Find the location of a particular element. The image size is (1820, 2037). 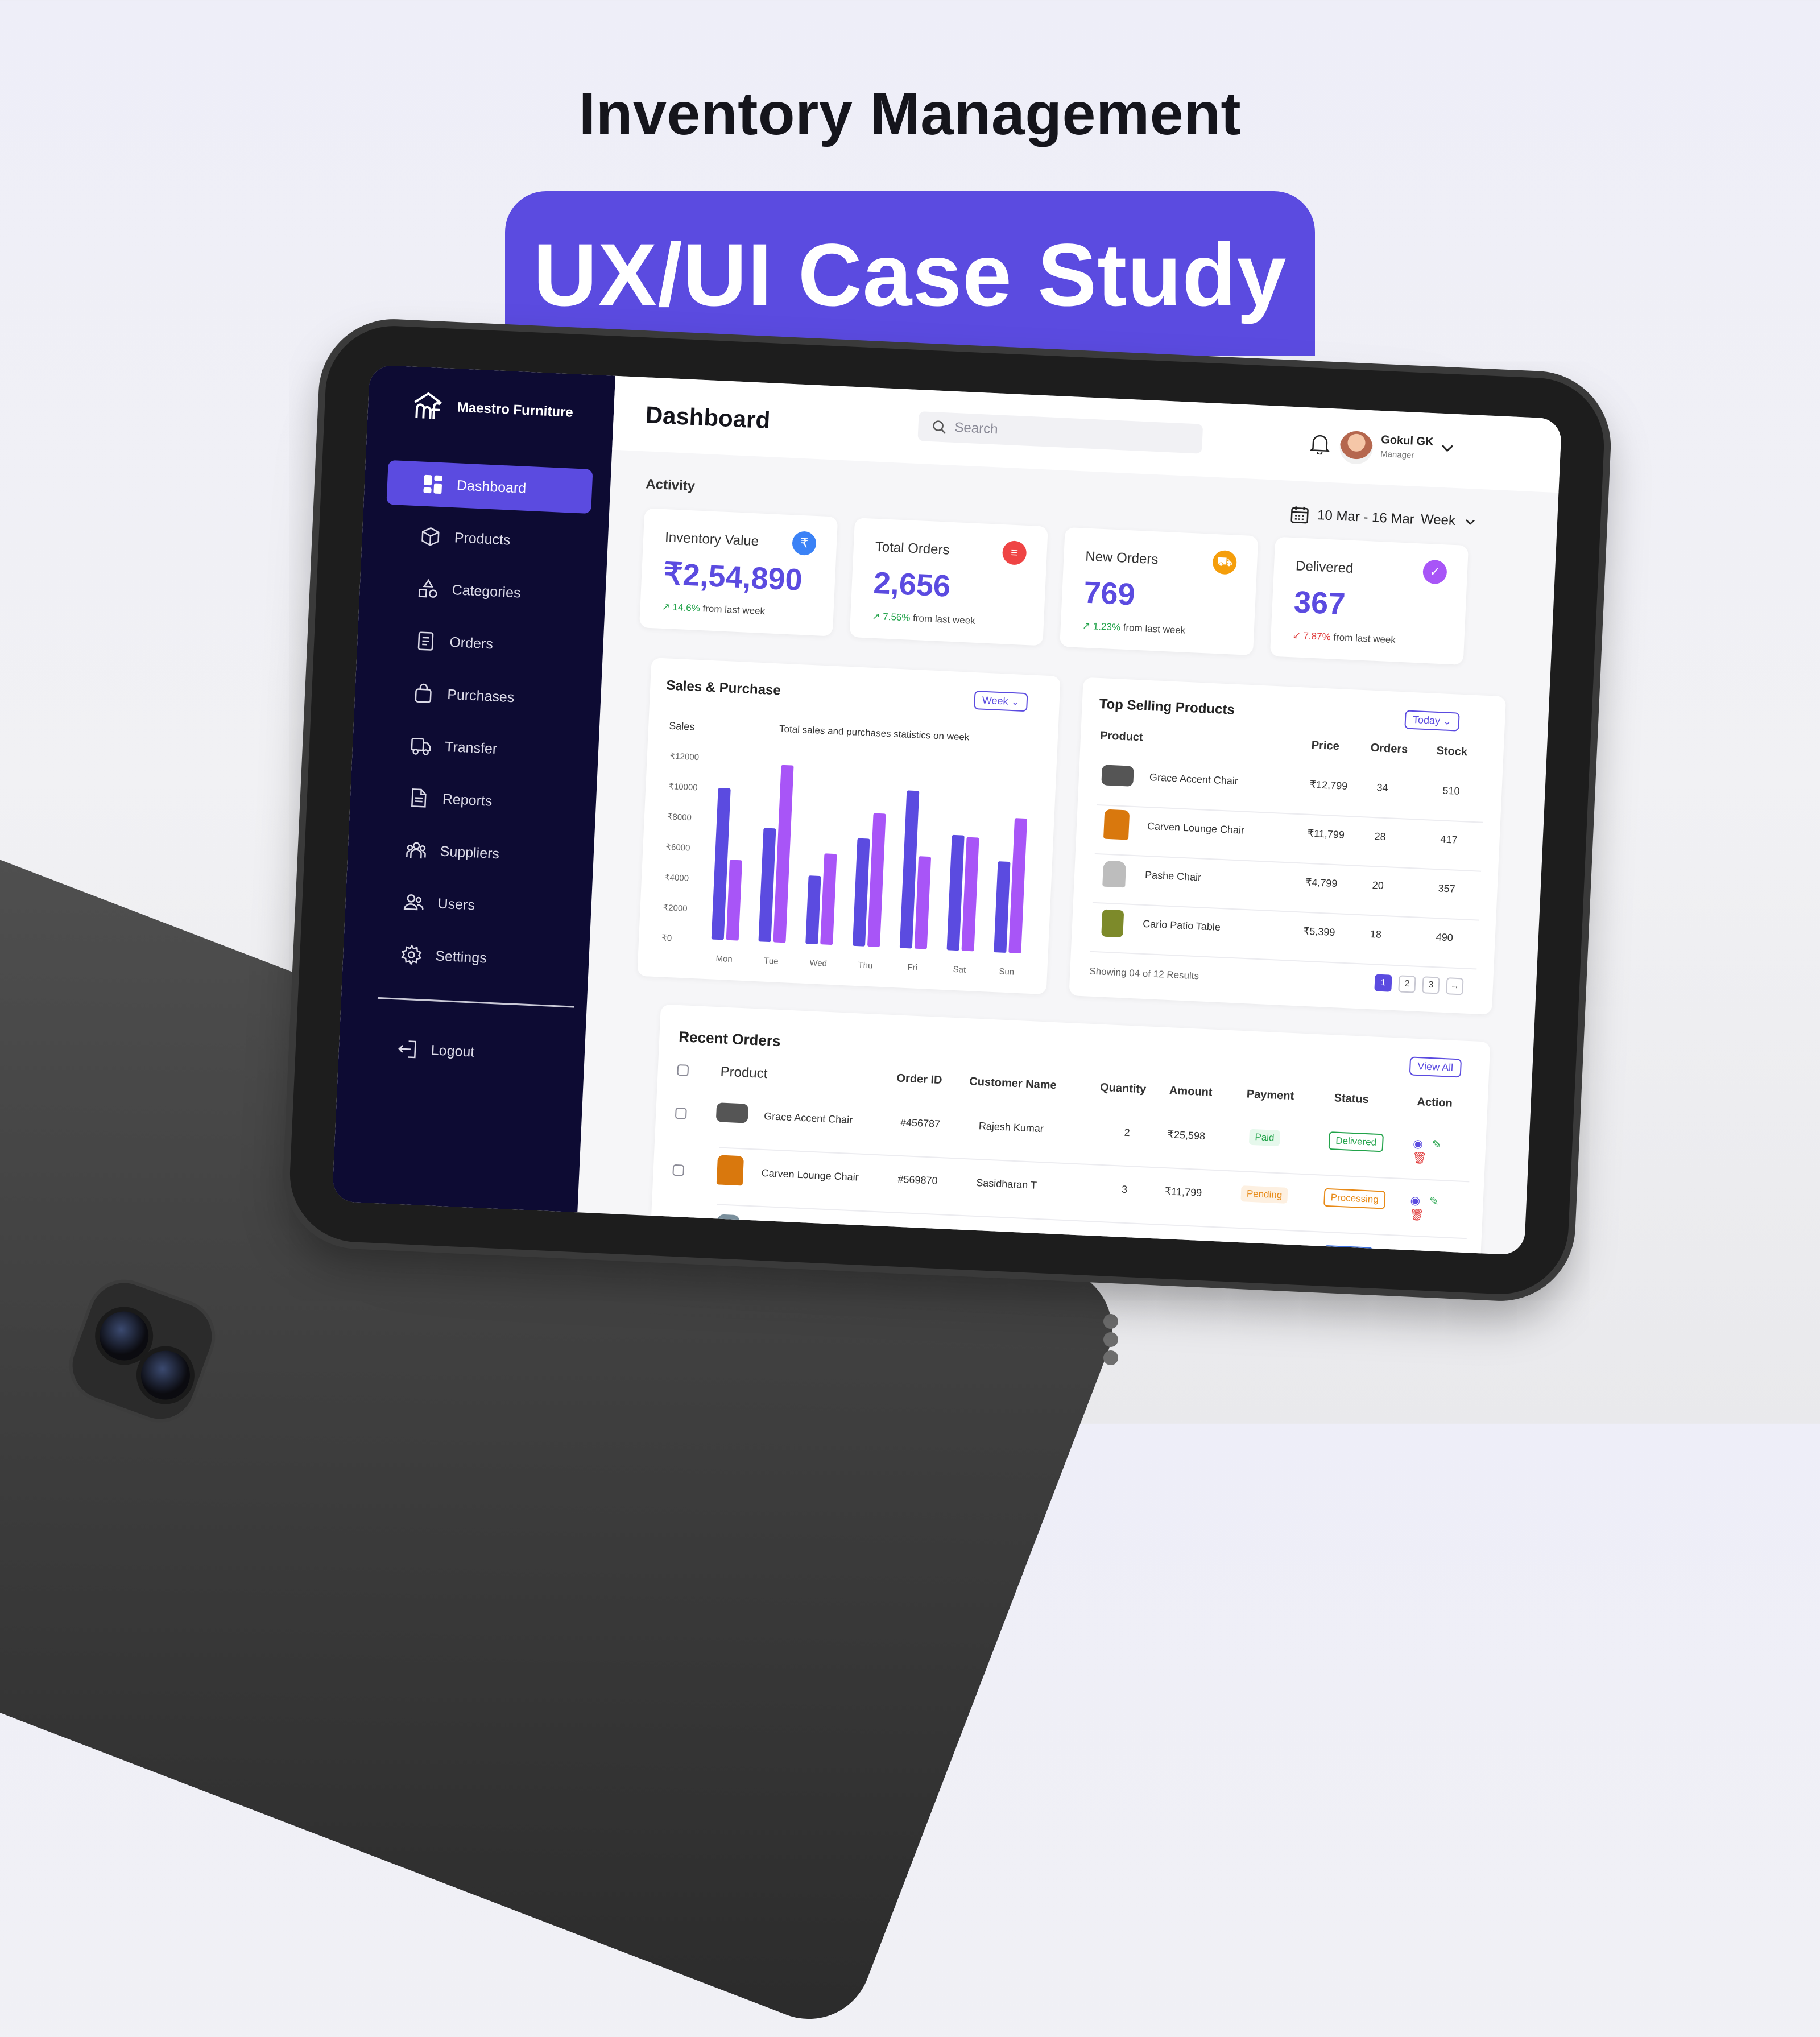

sidebar-item-label: Orders is located at coordinates (471, 643).